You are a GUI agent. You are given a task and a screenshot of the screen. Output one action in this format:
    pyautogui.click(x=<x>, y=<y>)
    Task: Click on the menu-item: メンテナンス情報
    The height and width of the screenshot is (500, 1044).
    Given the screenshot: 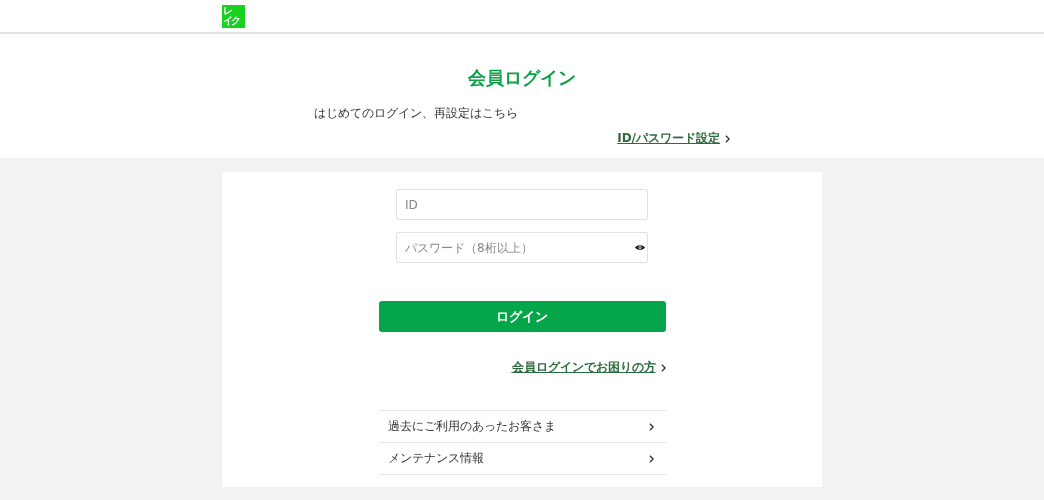 What is the action you would take?
    pyautogui.click(x=522, y=459)
    